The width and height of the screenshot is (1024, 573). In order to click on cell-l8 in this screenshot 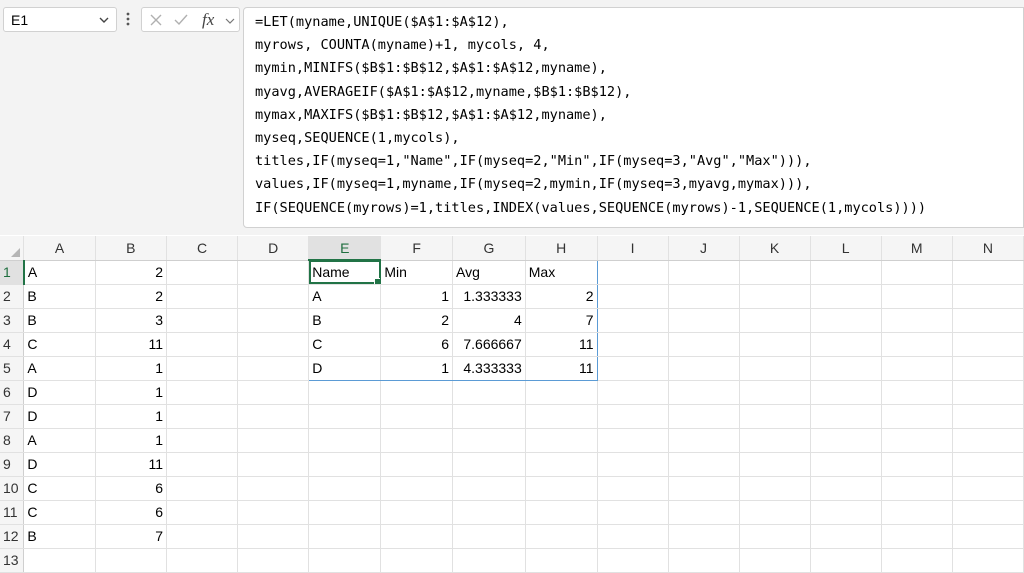, I will do `click(846, 440)`.